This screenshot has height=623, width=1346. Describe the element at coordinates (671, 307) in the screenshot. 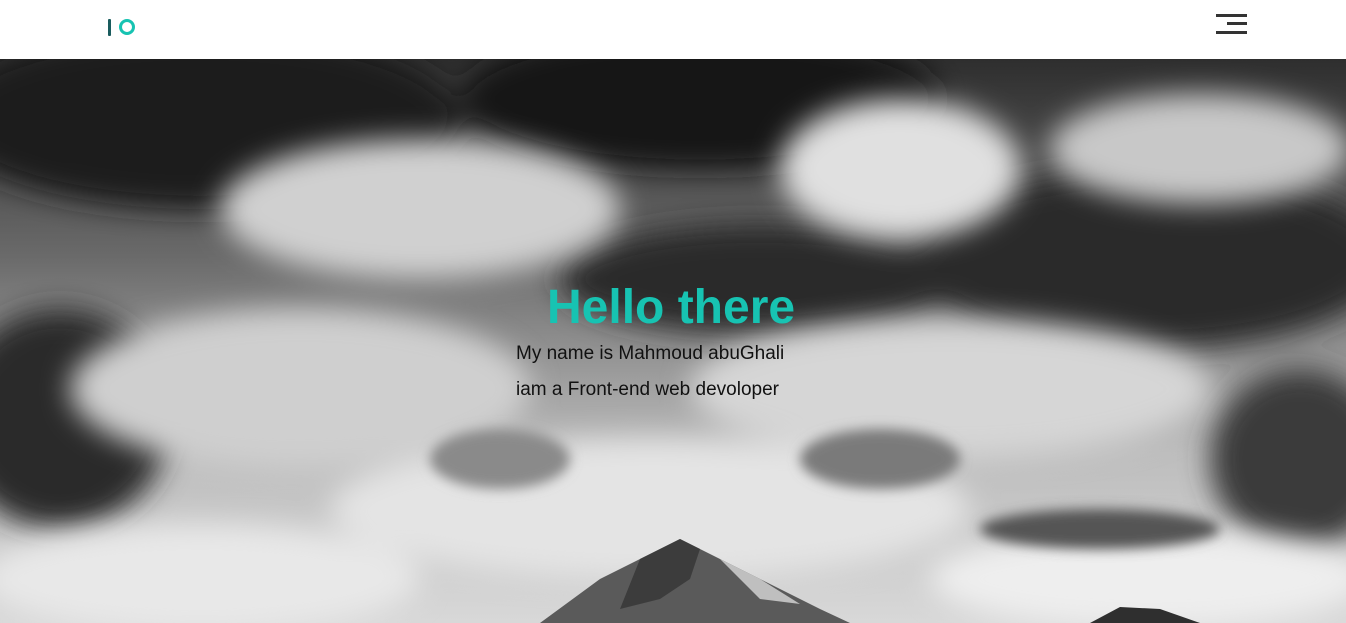

I see `hero-title: Hello there` at that location.